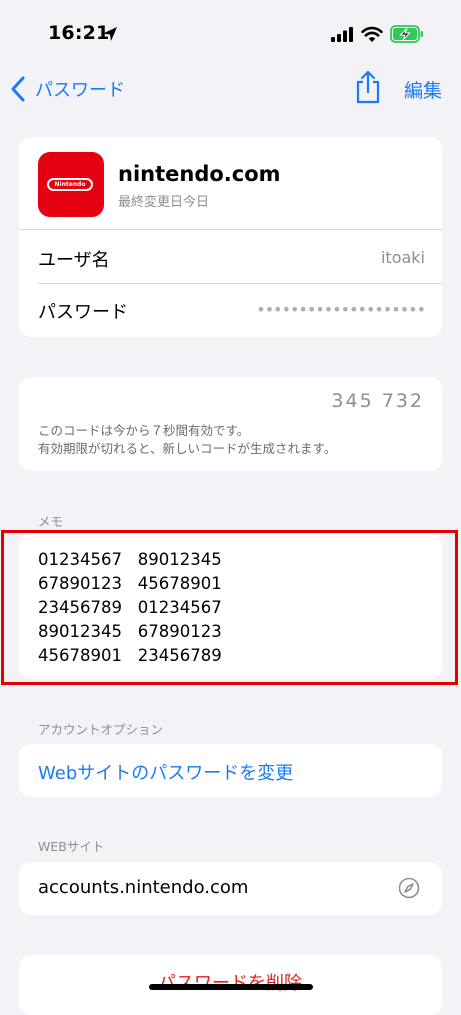  I want to click on memo-section-label: メモ, so click(51, 521).